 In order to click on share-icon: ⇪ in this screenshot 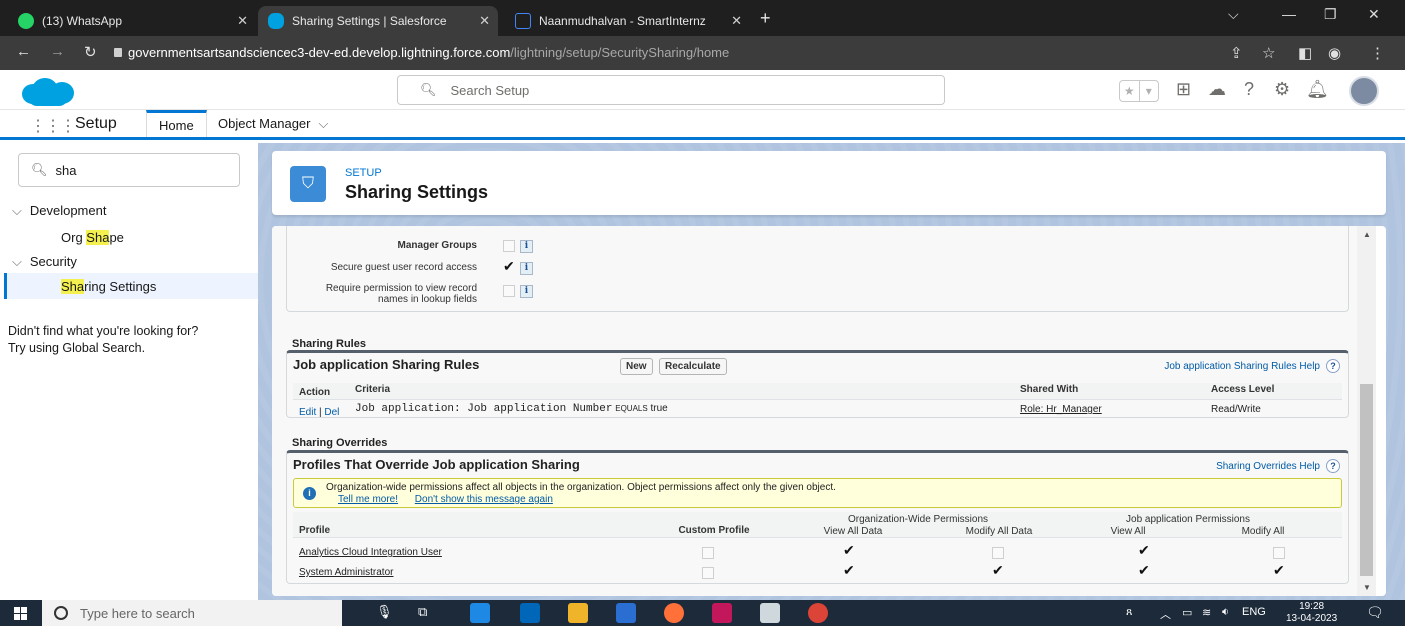, I will do `click(1236, 53)`.